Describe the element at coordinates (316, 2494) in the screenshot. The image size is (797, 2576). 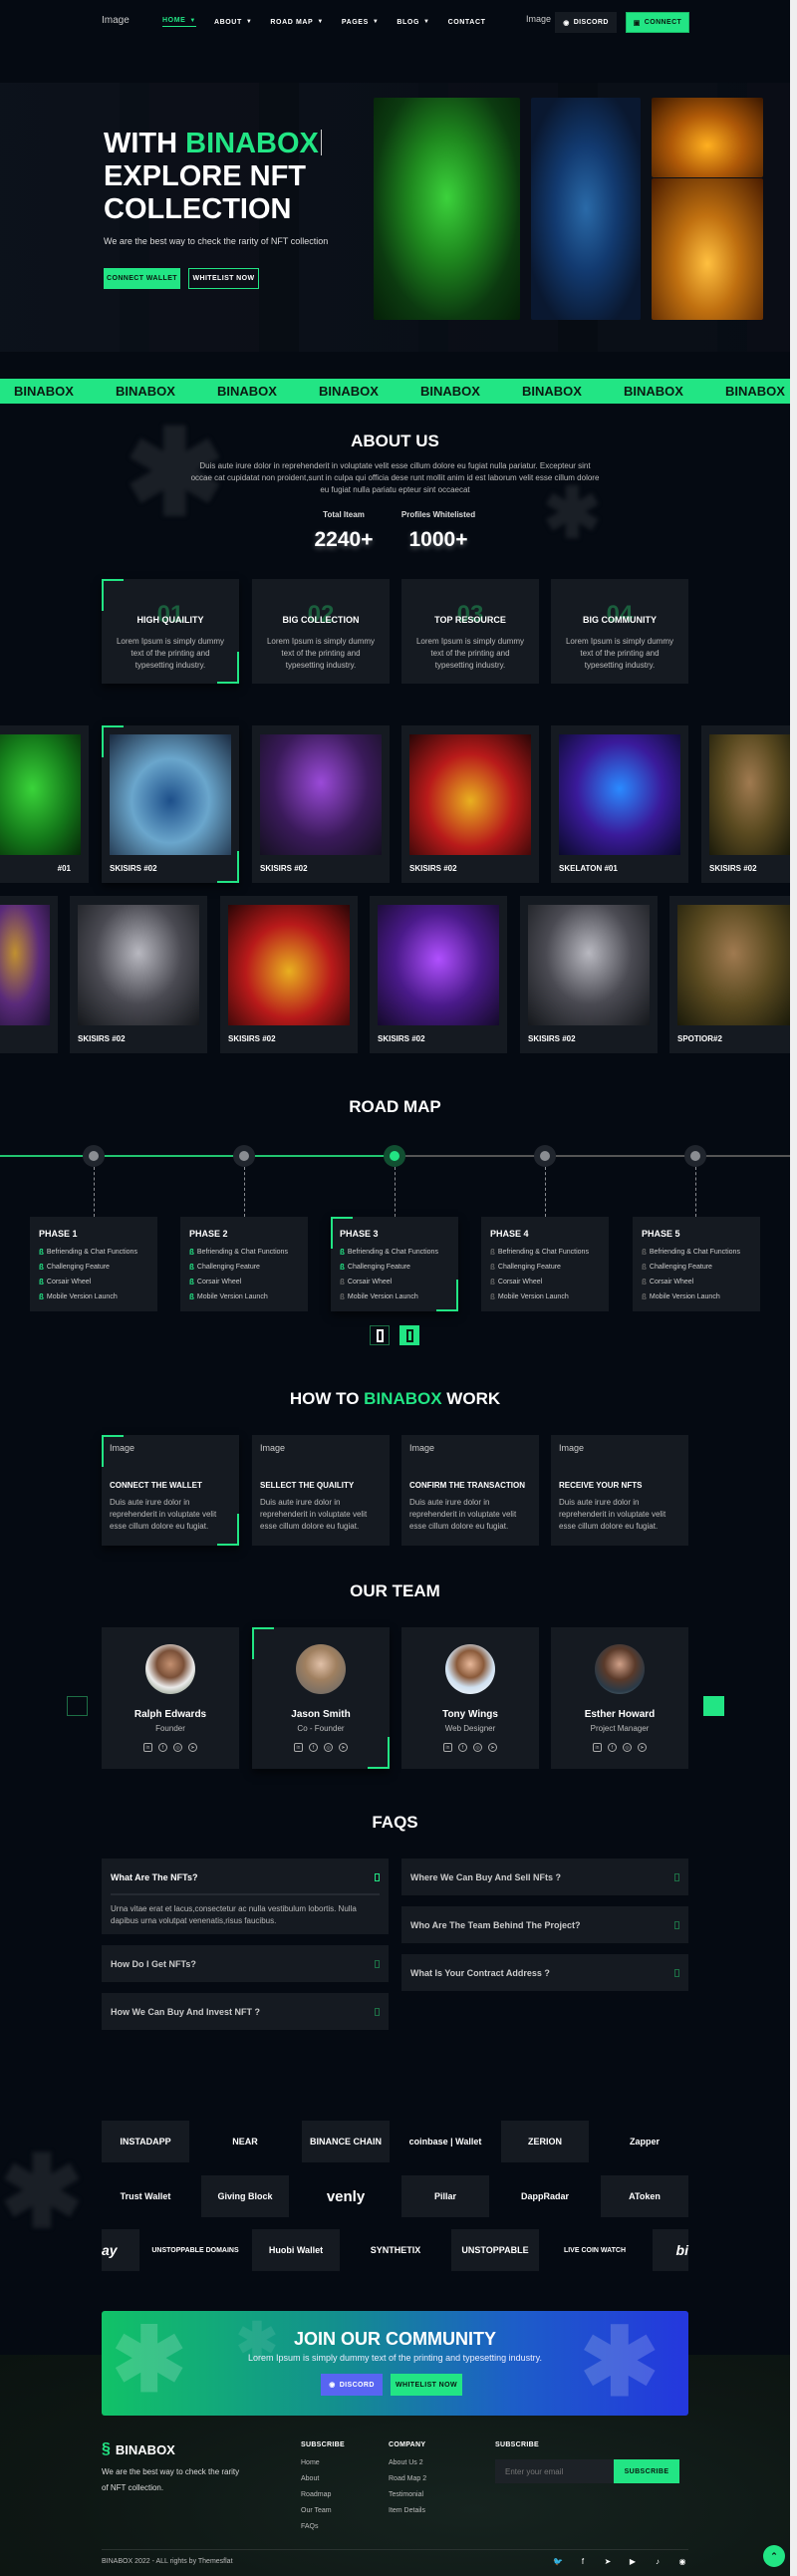
I see `footer-link: Roadmap` at that location.